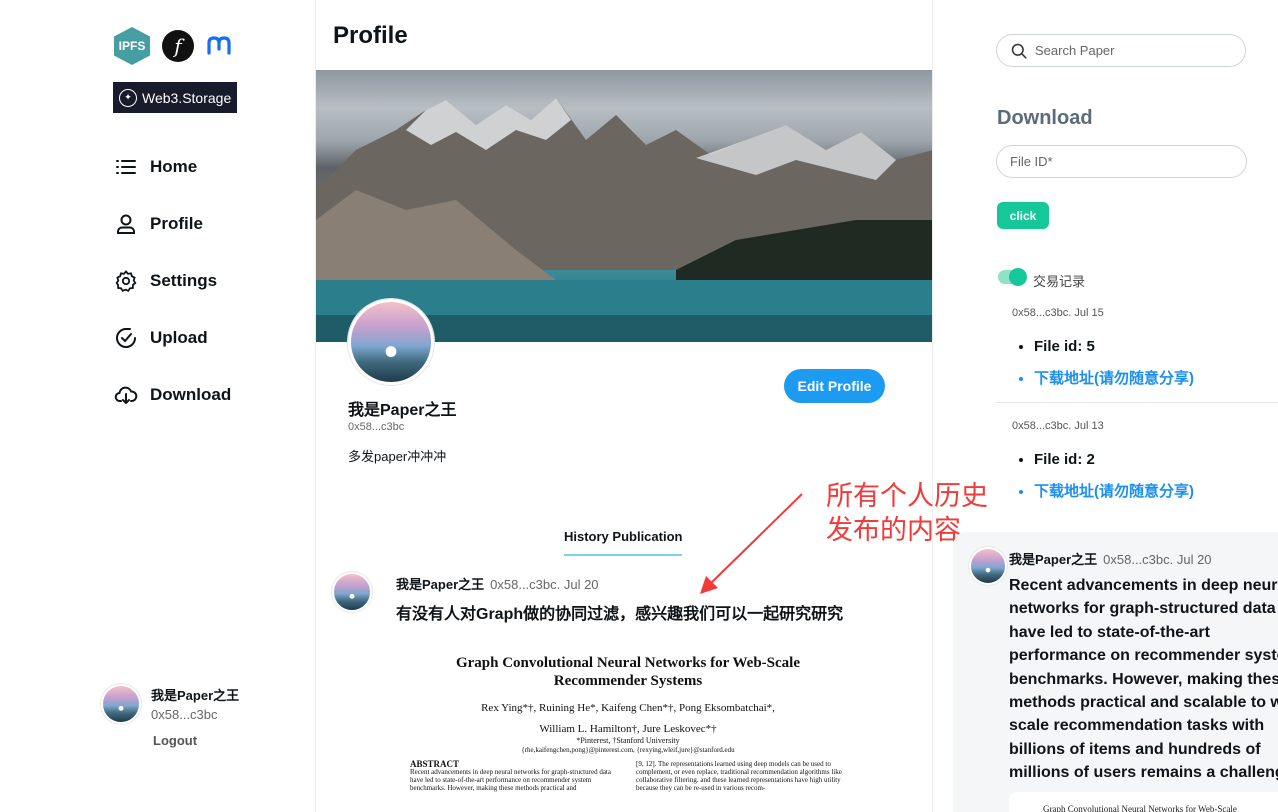 This screenshot has height=812, width=1278. I want to click on post-date: 0x58...c3bc. Jul 20, so click(544, 584).